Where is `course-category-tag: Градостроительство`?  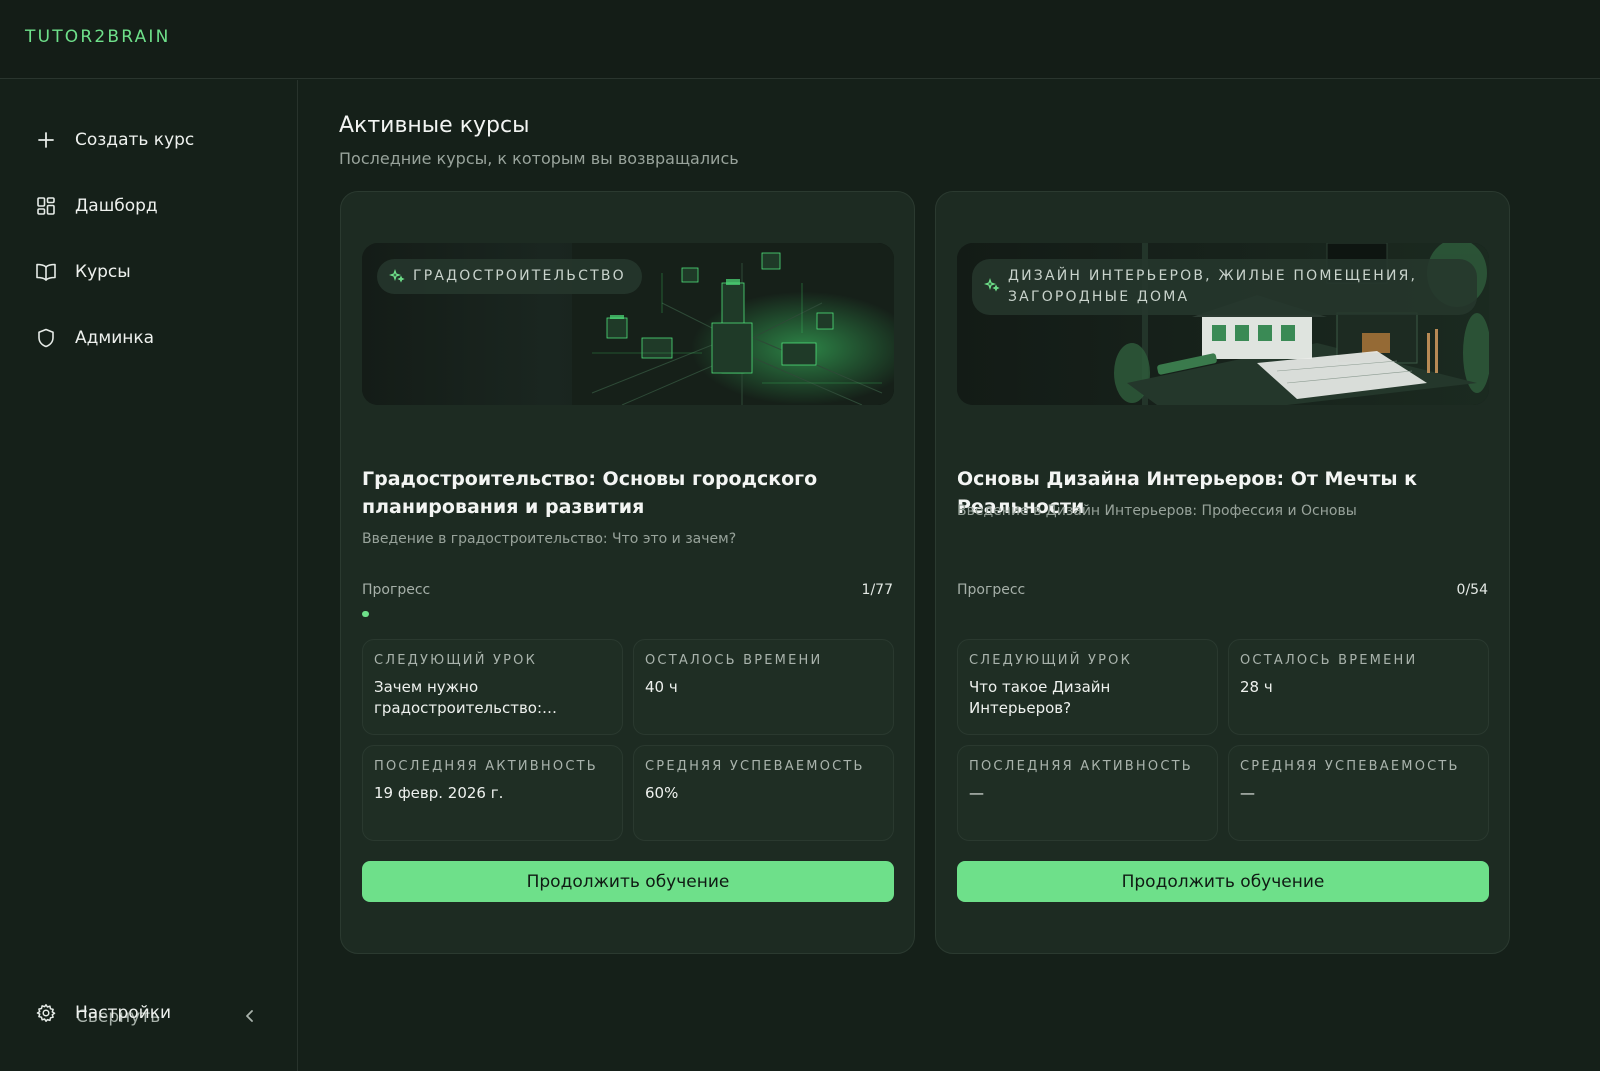 course-category-tag: Градостроительство is located at coordinates (509, 276).